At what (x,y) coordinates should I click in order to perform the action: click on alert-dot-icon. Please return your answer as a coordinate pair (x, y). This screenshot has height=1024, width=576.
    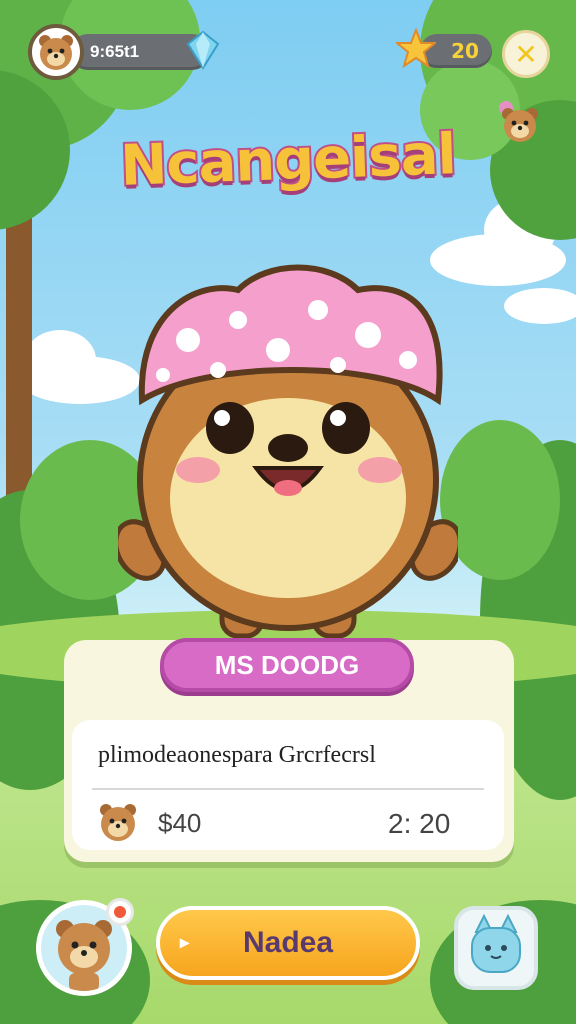
    Looking at the image, I should click on (120, 912).